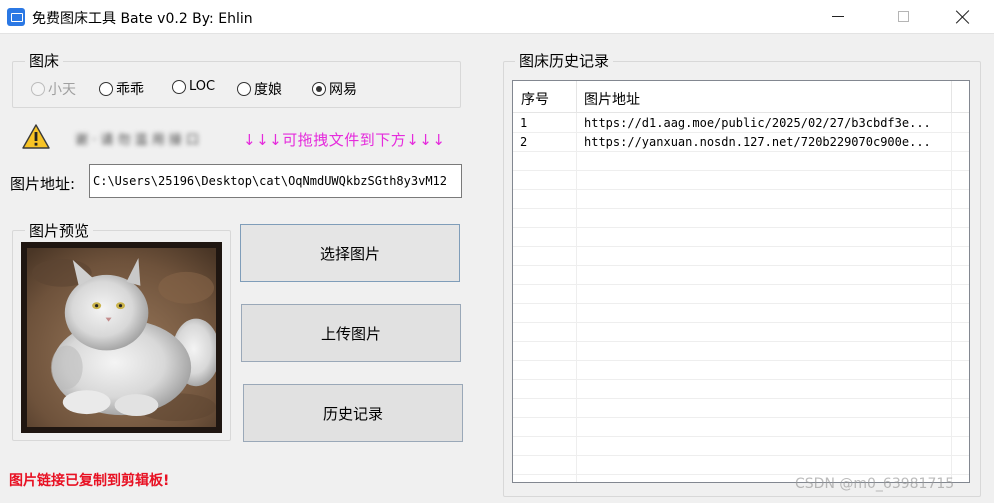 The height and width of the screenshot is (503, 994). What do you see at coordinates (319, 89) in the screenshot?
I see `radio-circle-selected` at bounding box center [319, 89].